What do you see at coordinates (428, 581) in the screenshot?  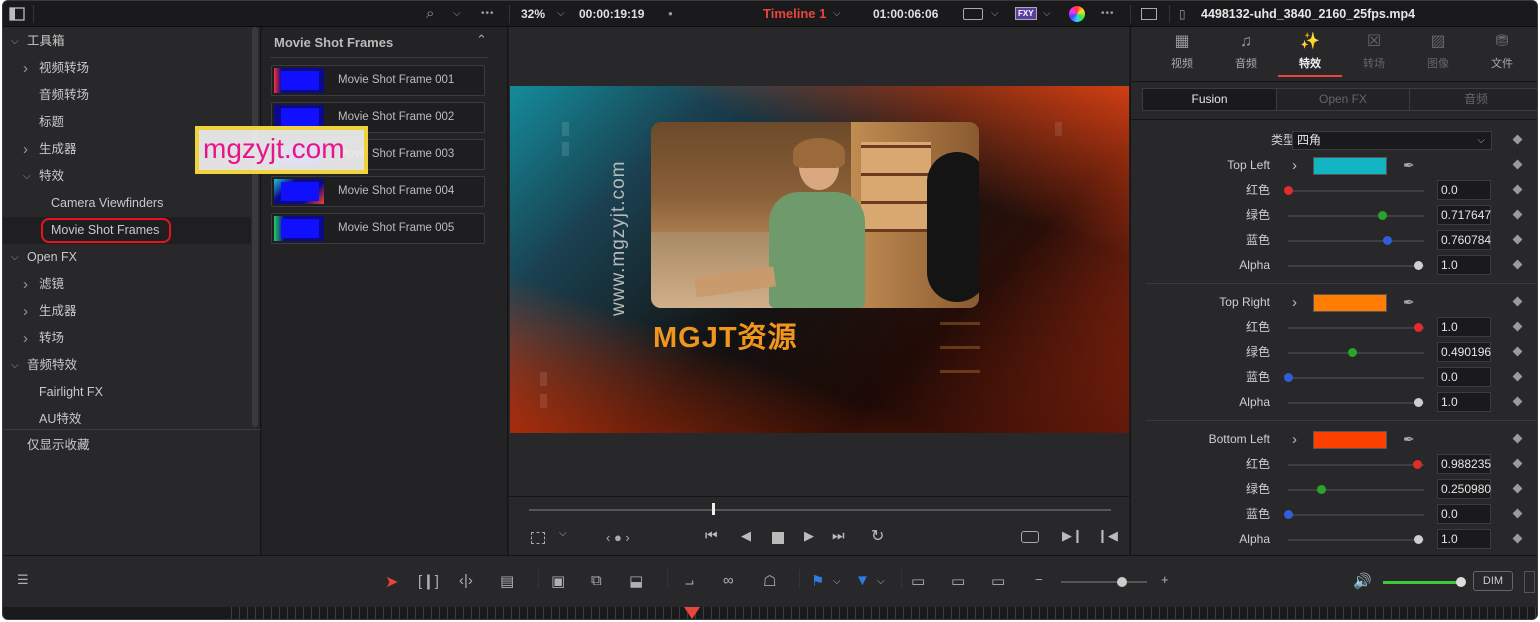 I see `trim-icon: [❙]` at bounding box center [428, 581].